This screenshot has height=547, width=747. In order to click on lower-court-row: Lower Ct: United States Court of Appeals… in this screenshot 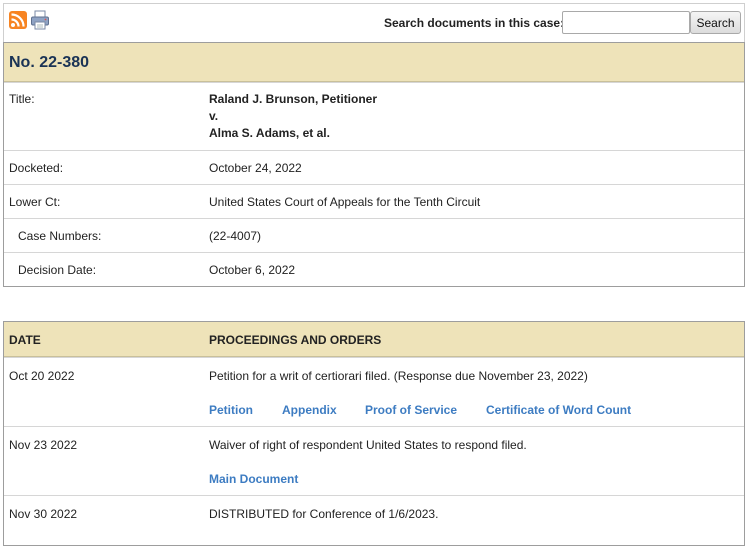, I will do `click(374, 201)`.